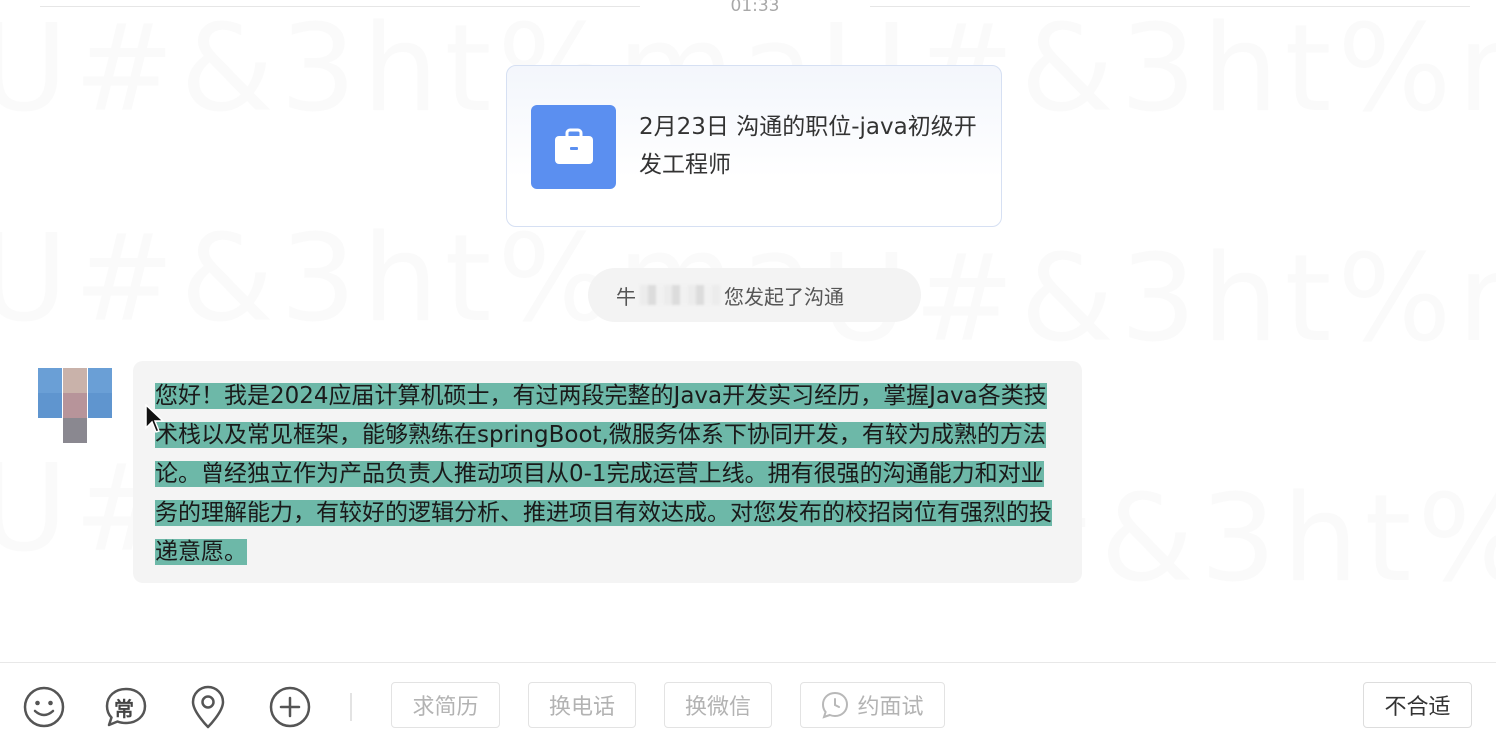 This screenshot has width=1496, height=734. I want to click on job-position-card: 2月23日 沟通的职位-java初级开发工程师, so click(754, 146).